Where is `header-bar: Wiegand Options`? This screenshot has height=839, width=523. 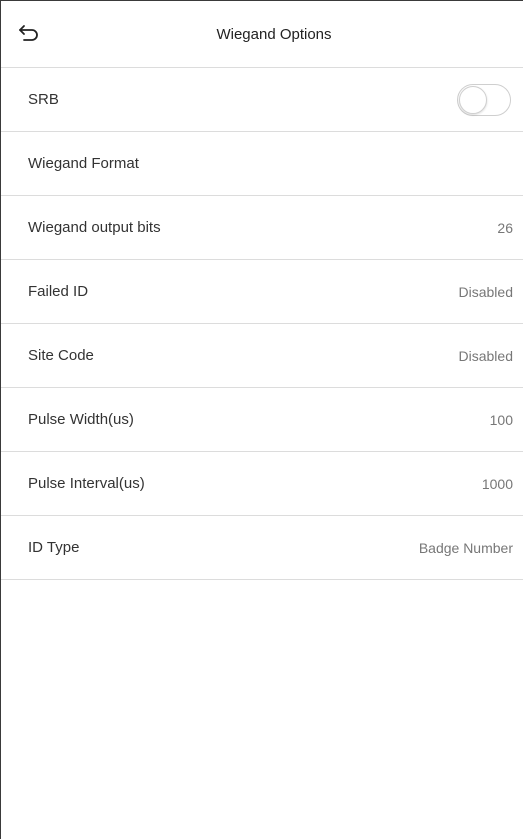 header-bar: Wiegand Options is located at coordinates (262, 34).